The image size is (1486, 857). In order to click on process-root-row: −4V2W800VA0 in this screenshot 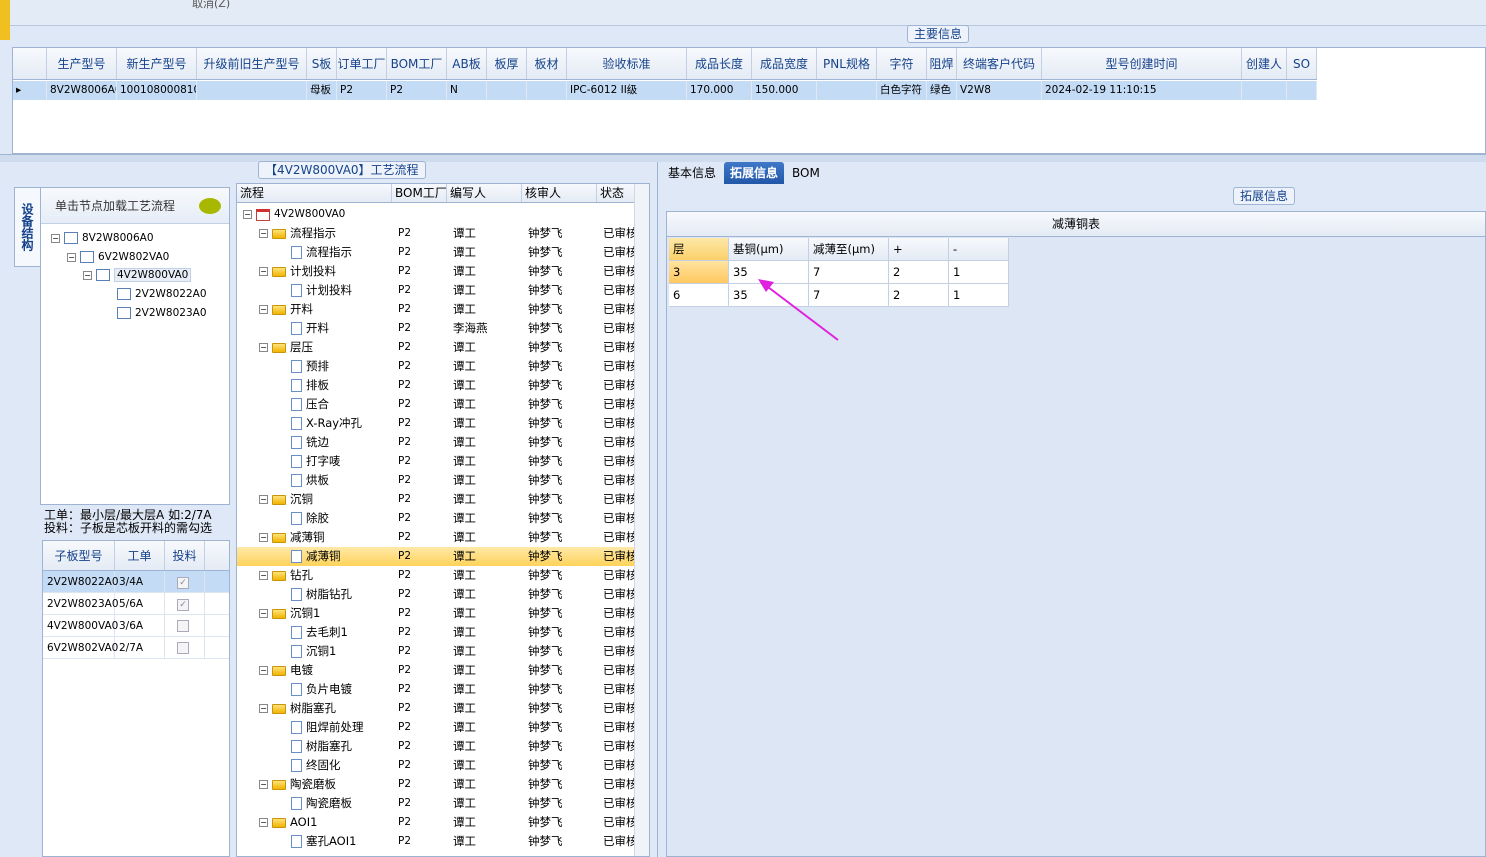, I will do `click(314, 214)`.